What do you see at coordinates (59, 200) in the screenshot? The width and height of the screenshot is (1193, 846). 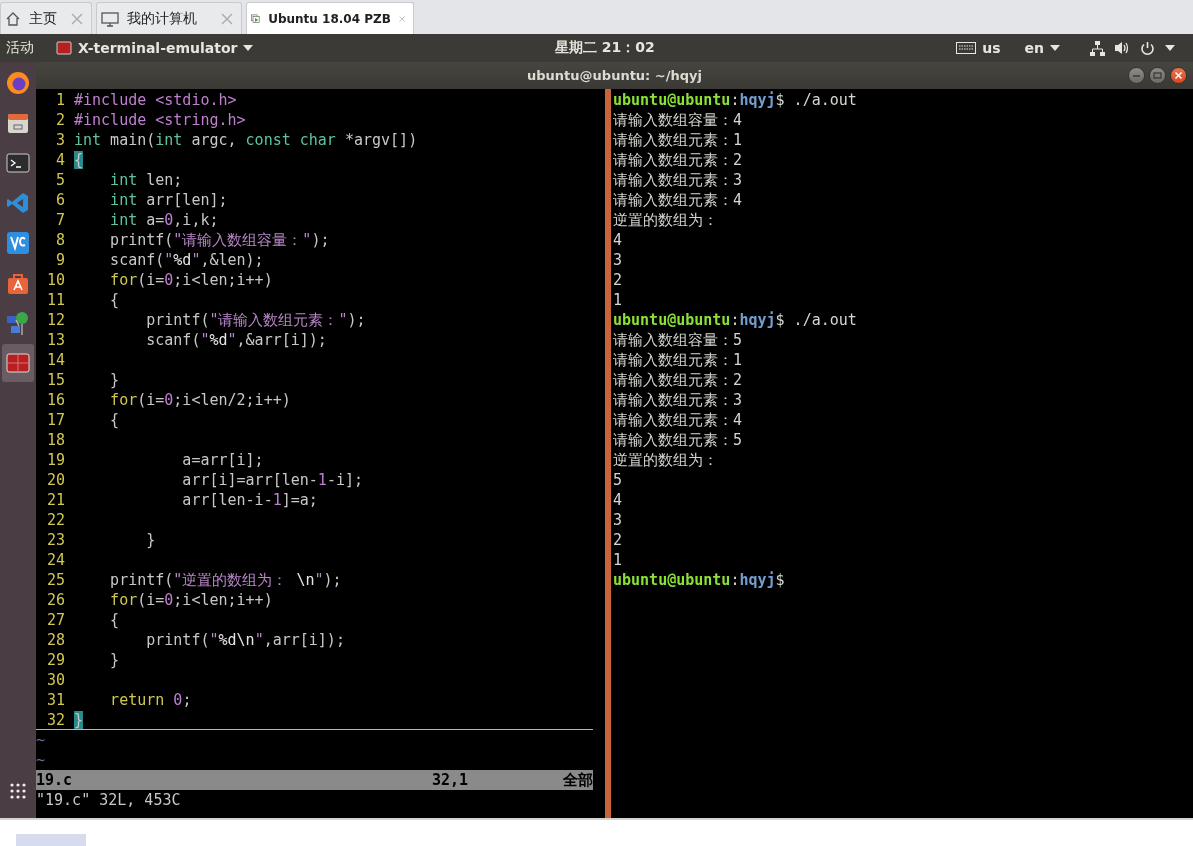 I see `line-number: 6` at bounding box center [59, 200].